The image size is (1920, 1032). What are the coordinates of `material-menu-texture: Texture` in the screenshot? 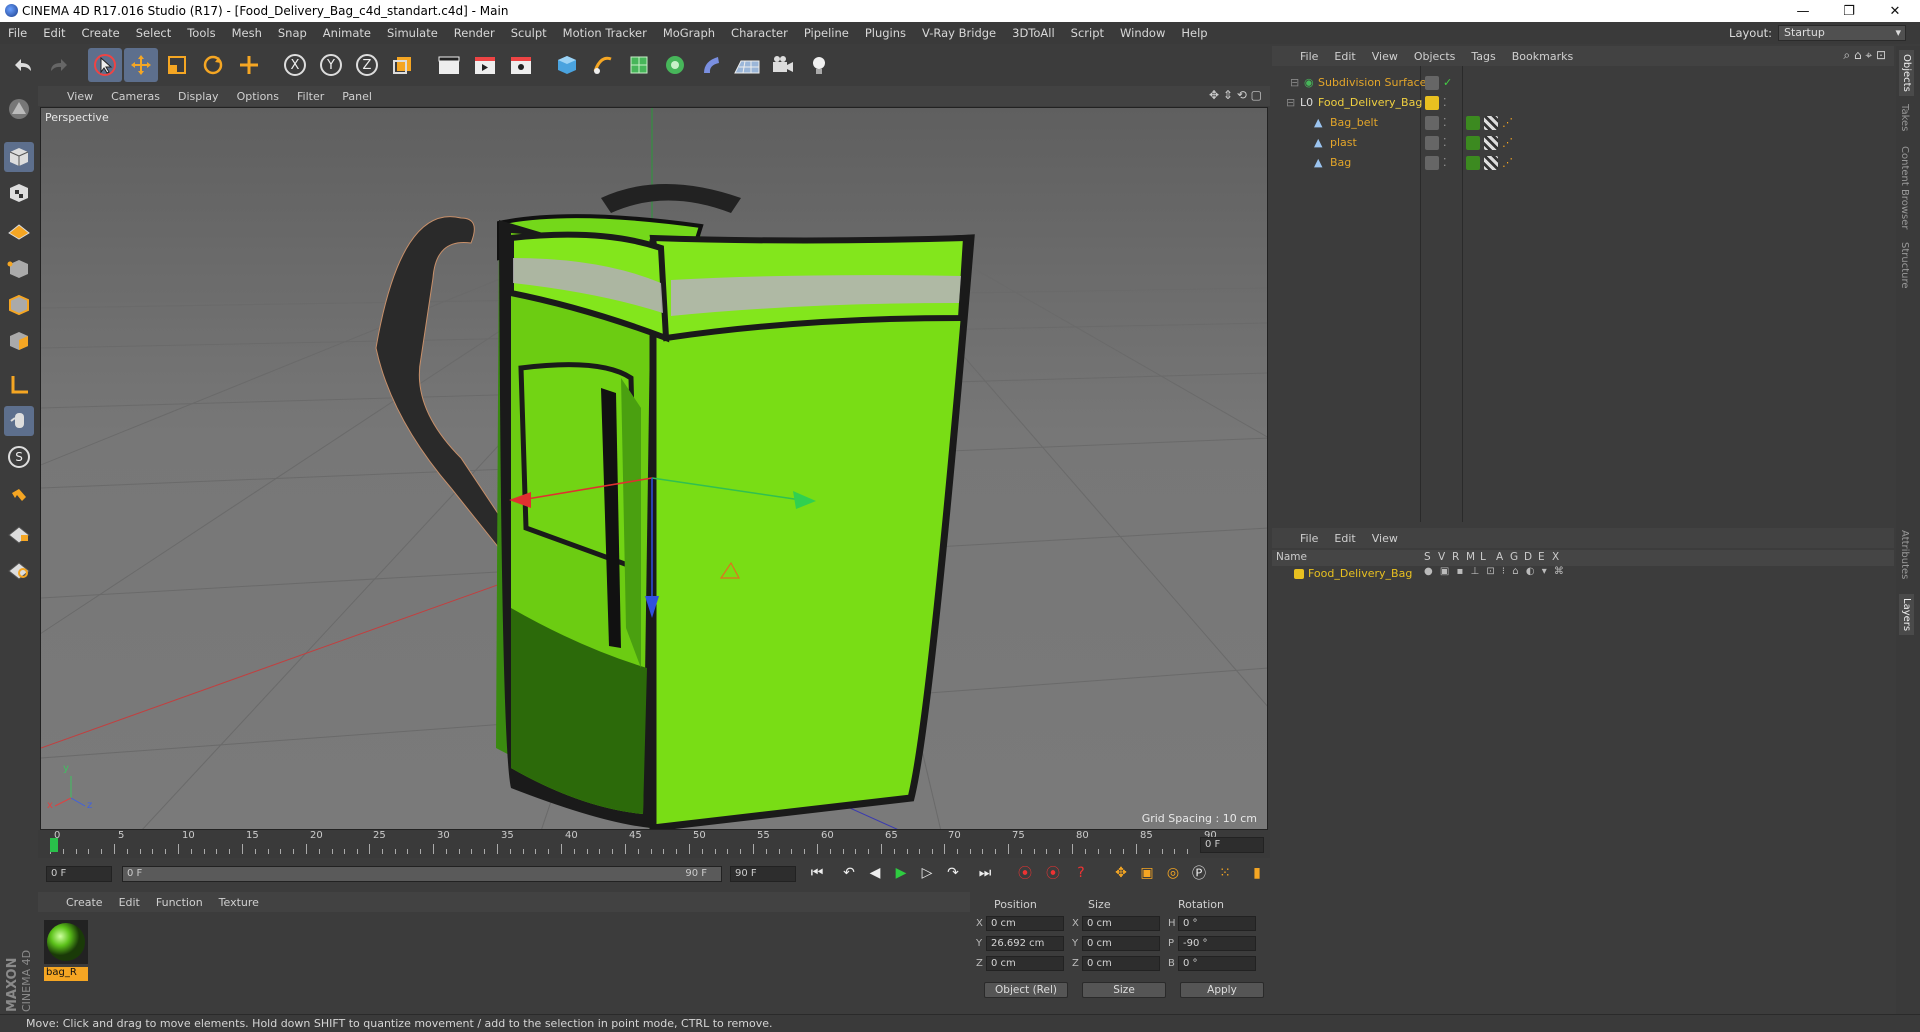 It's located at (239, 902).